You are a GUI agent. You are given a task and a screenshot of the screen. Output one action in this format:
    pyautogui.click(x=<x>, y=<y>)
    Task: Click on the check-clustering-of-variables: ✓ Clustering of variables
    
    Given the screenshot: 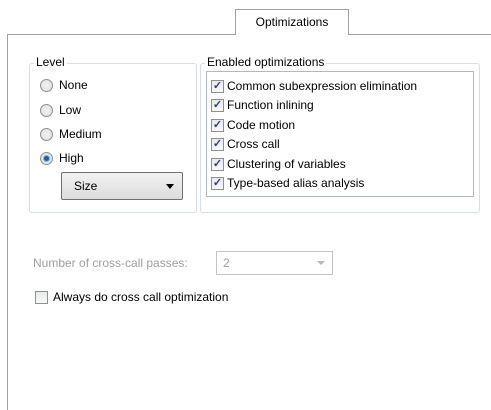 What is the action you would take?
    pyautogui.click(x=278, y=164)
    